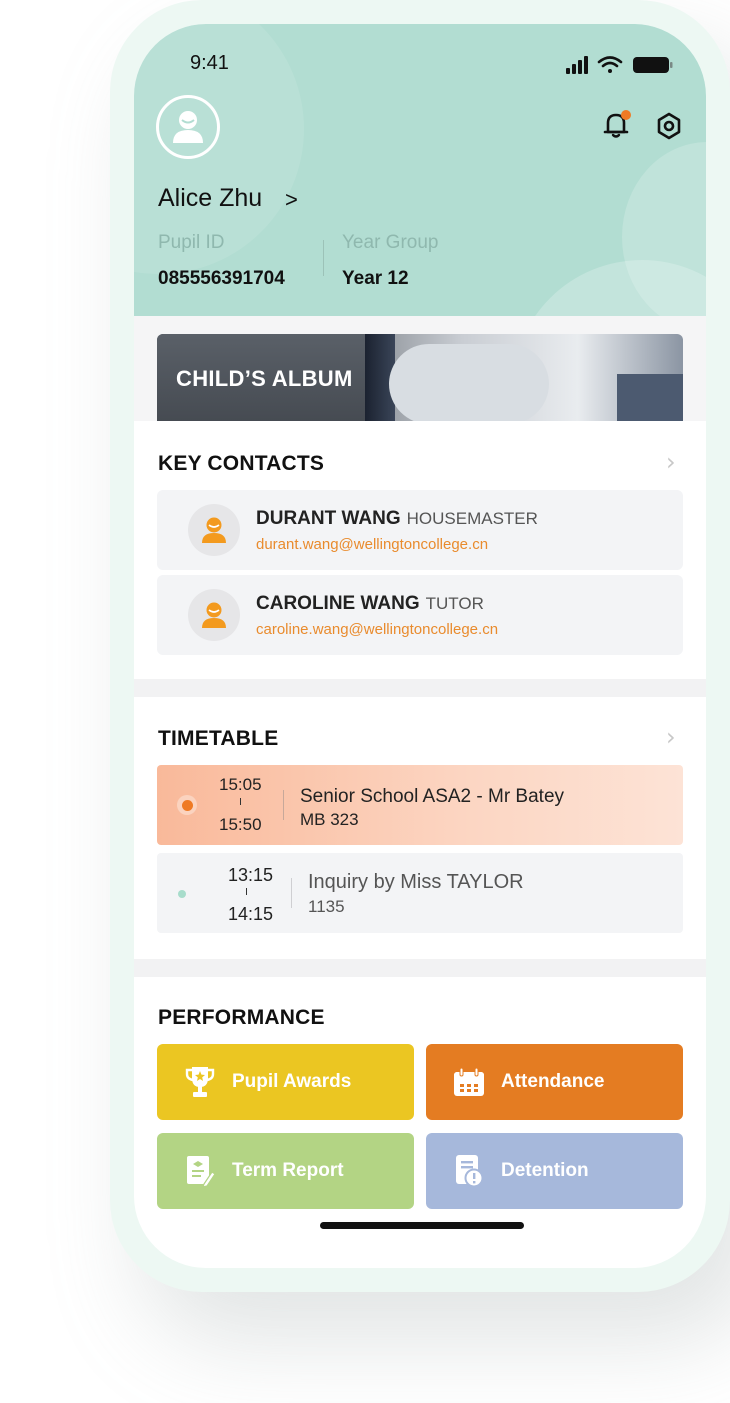  What do you see at coordinates (617, 125) in the screenshot?
I see `bell-icon` at bounding box center [617, 125].